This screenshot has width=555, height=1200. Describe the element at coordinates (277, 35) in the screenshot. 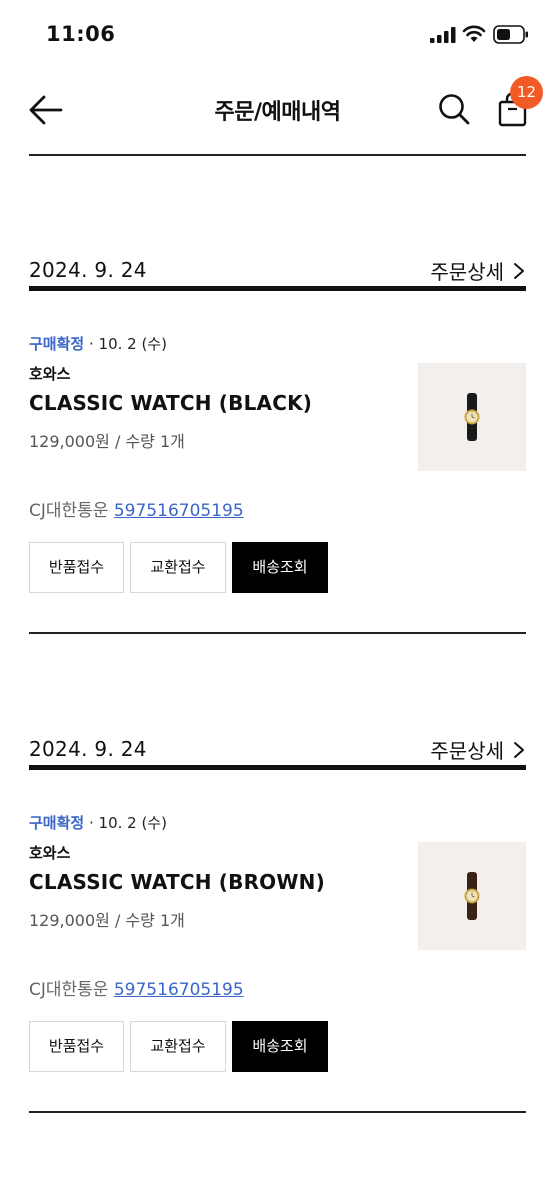

I see `status-bar: 11:06` at that location.